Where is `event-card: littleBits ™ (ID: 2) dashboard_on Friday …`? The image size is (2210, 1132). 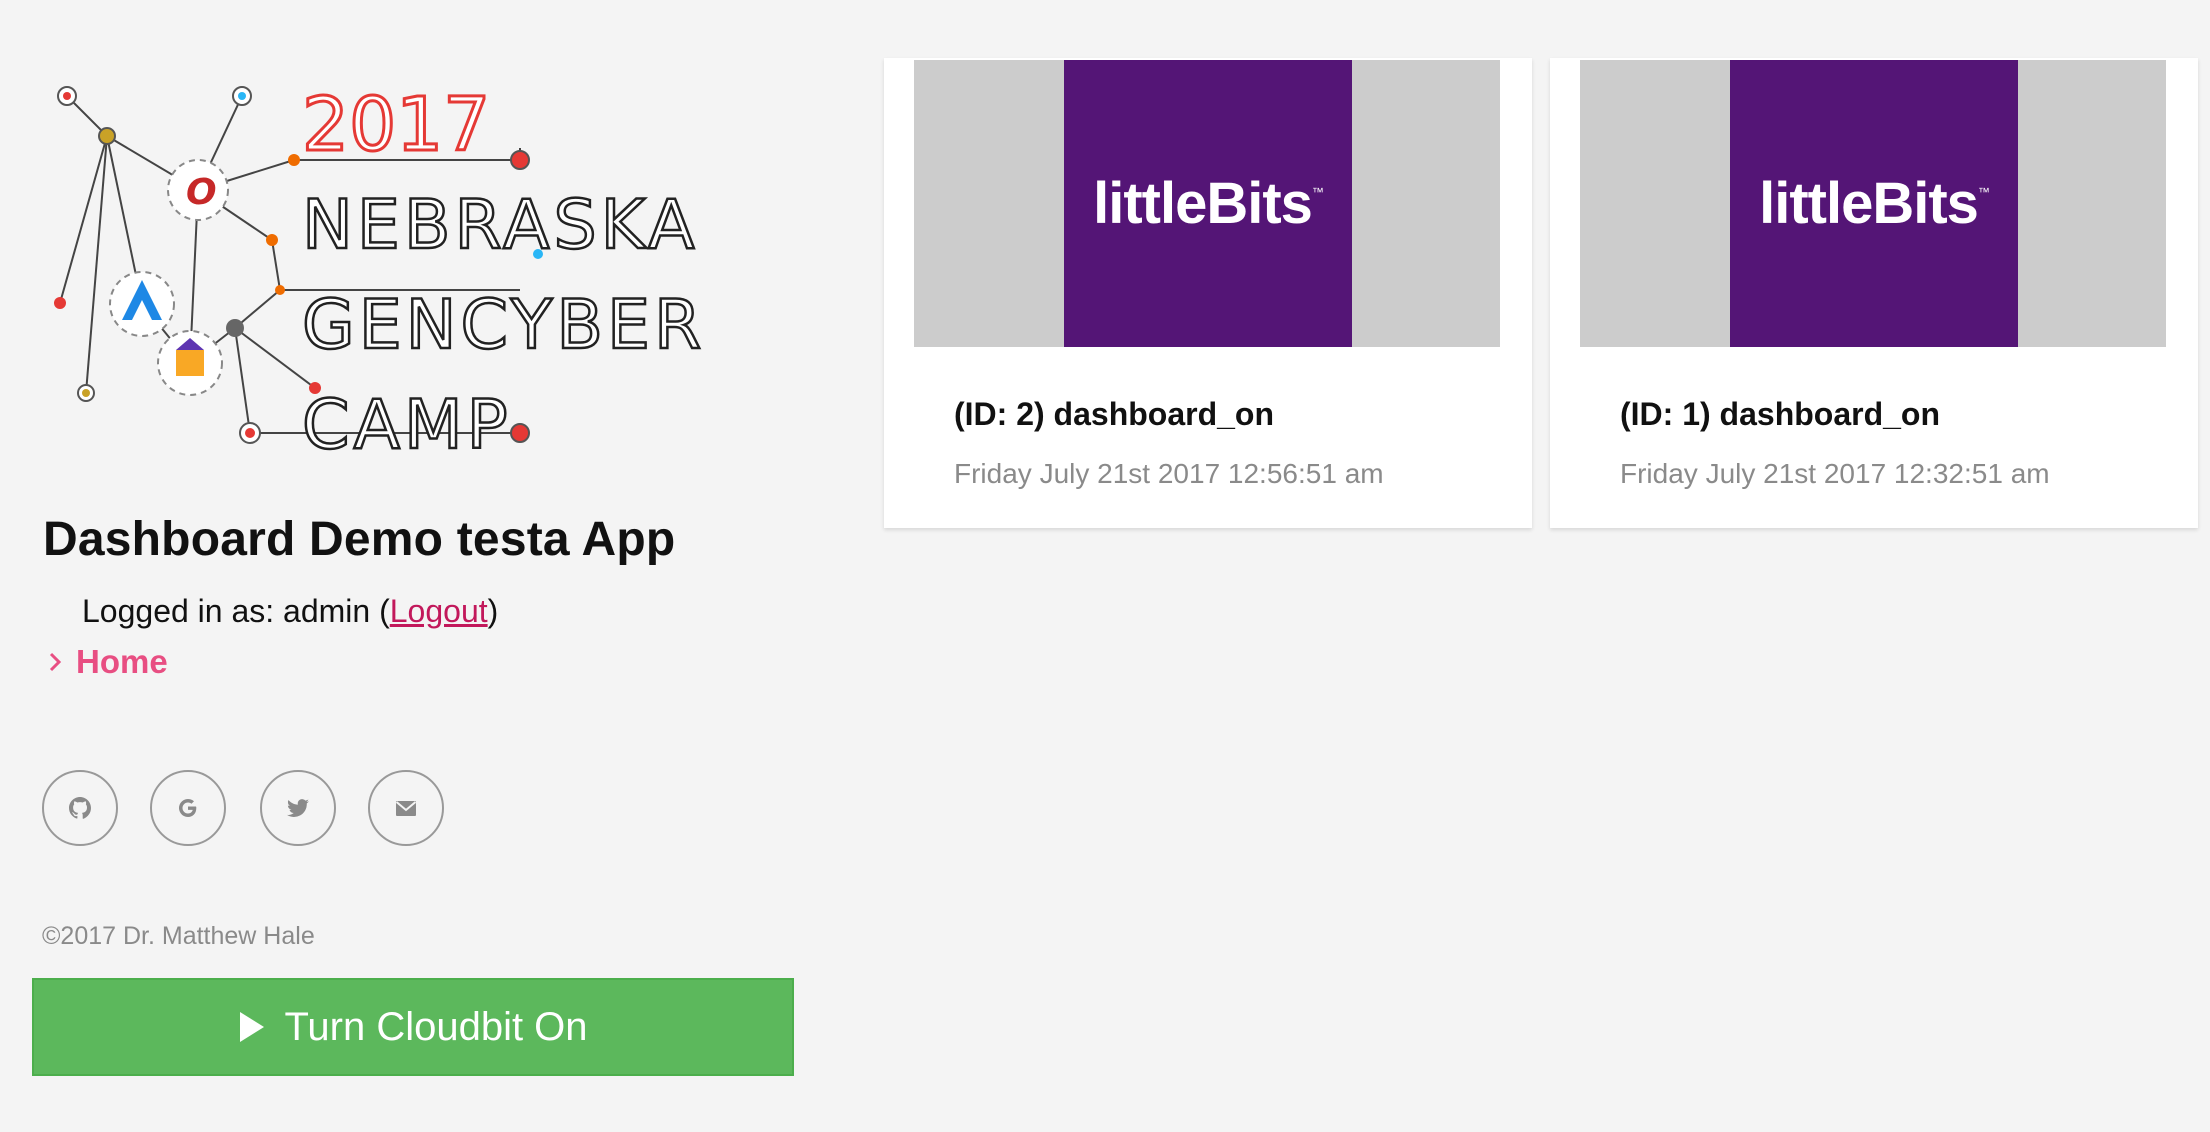
event-card: littleBits ™ (ID: 2) dashboard_on Friday … is located at coordinates (1208, 293).